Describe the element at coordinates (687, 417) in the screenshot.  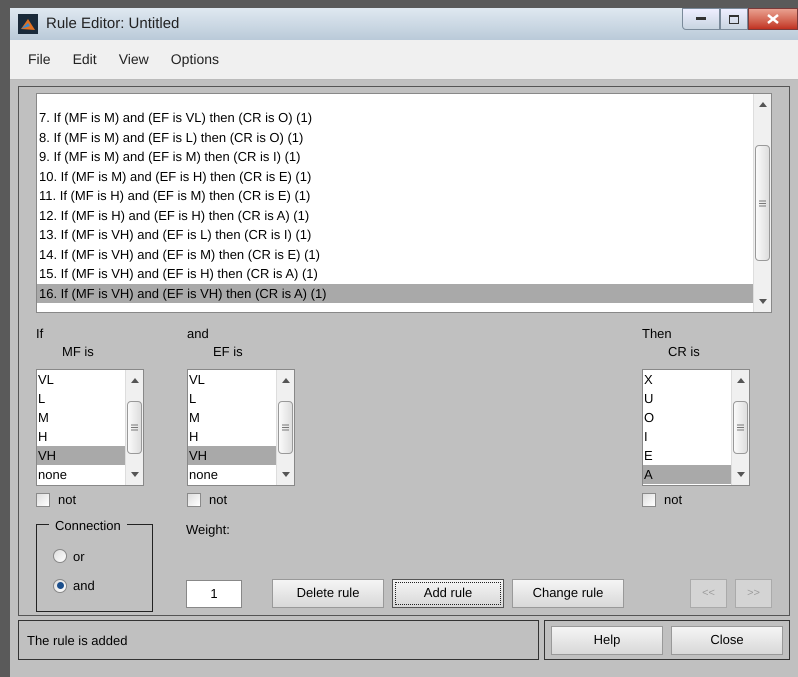
I see `list-item: O` at that location.